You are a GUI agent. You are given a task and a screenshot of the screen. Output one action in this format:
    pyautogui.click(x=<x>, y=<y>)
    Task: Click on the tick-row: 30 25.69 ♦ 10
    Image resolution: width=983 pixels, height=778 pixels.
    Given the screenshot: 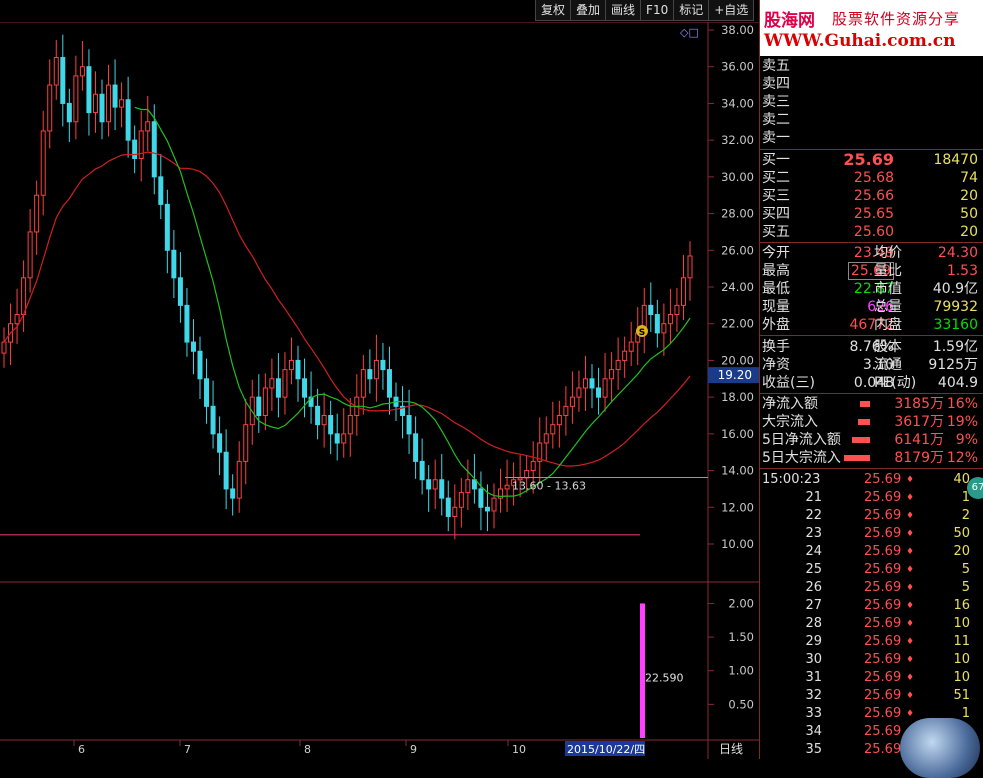 What is the action you would take?
    pyautogui.click(x=871, y=660)
    